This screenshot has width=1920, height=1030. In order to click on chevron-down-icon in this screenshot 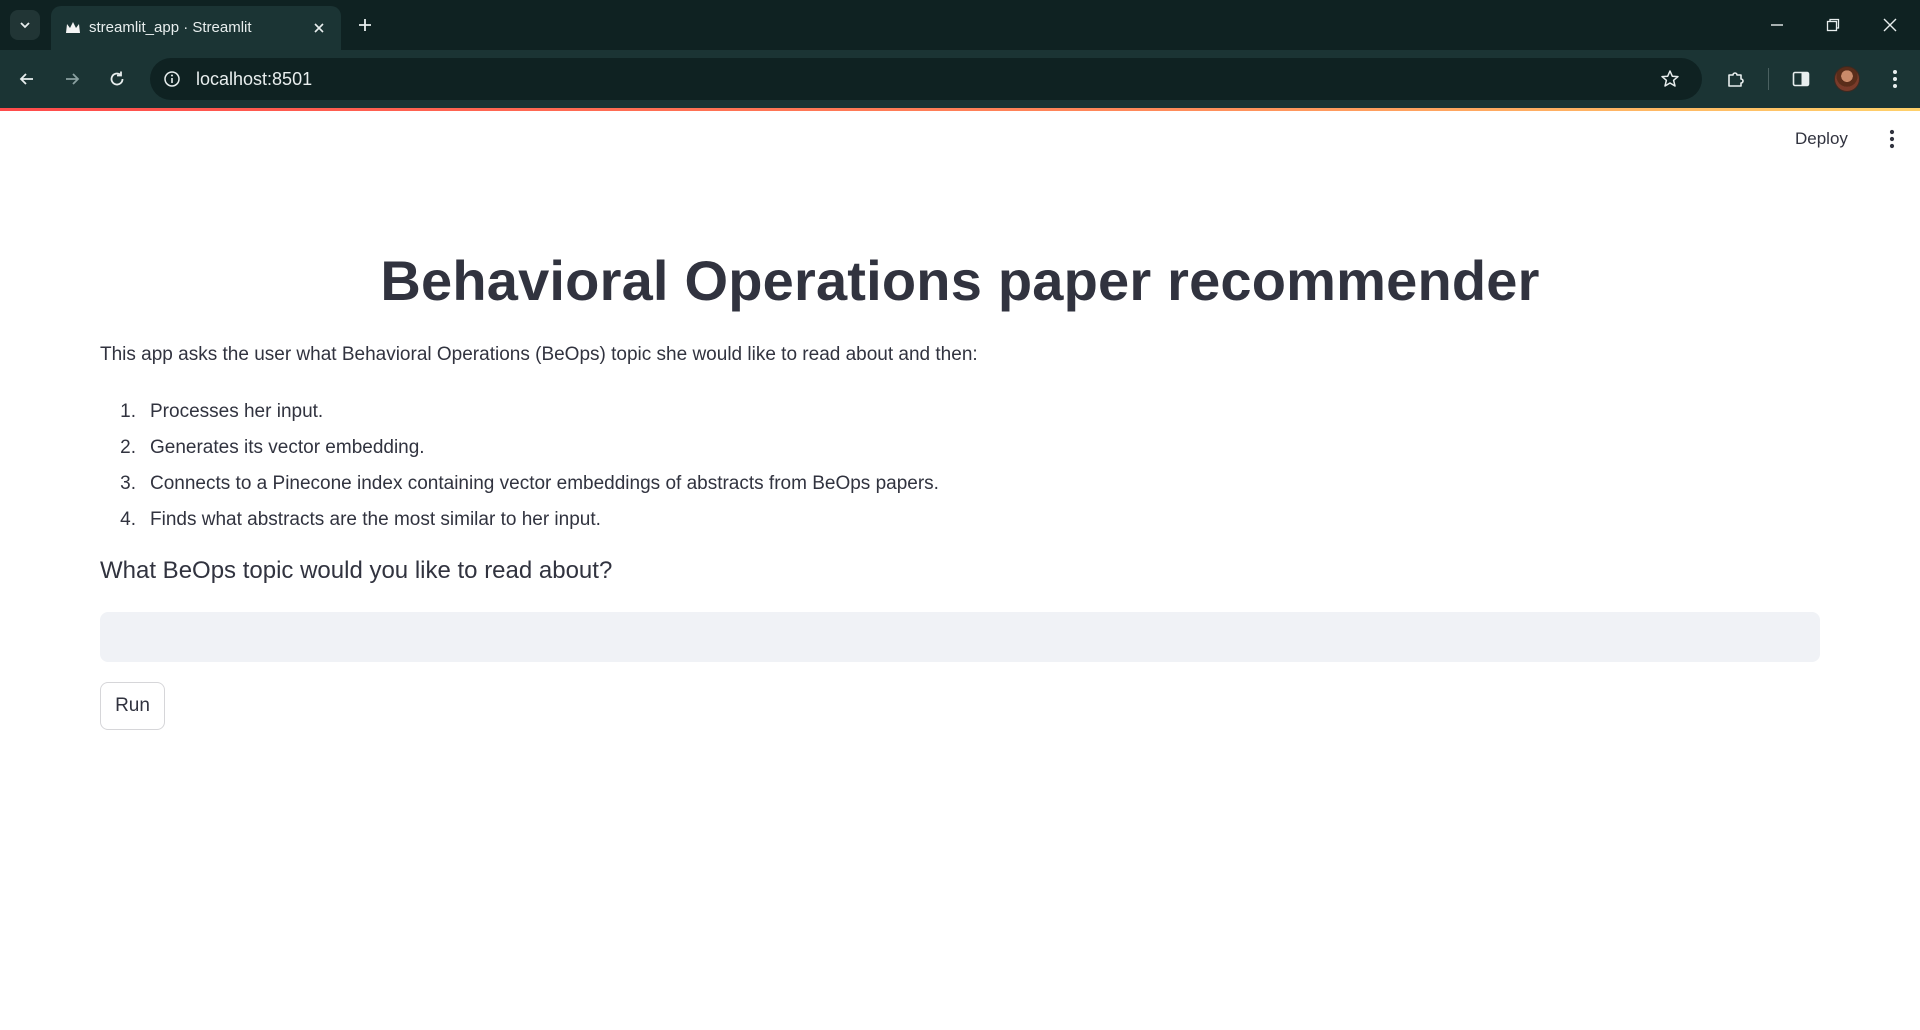, I will do `click(25, 25)`.